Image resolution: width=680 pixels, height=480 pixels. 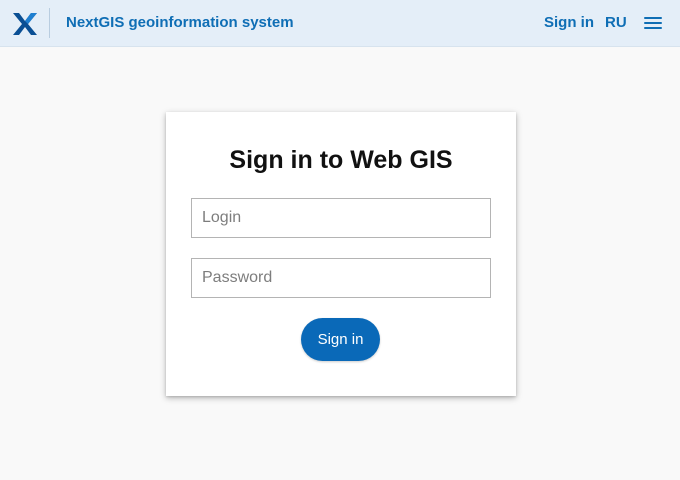 I want to click on hamburger-menu-icon, so click(x=653, y=23).